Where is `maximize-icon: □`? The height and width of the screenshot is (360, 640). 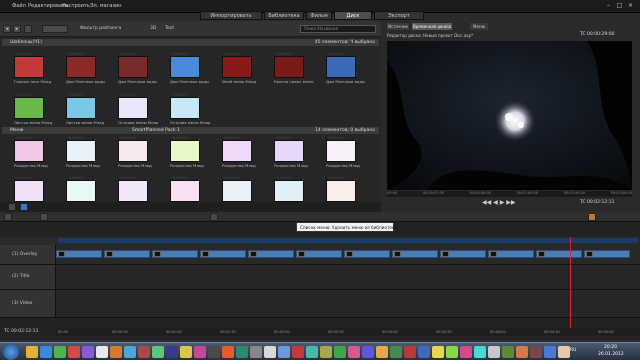
maximize-icon: □ is located at coordinates (619, 6).